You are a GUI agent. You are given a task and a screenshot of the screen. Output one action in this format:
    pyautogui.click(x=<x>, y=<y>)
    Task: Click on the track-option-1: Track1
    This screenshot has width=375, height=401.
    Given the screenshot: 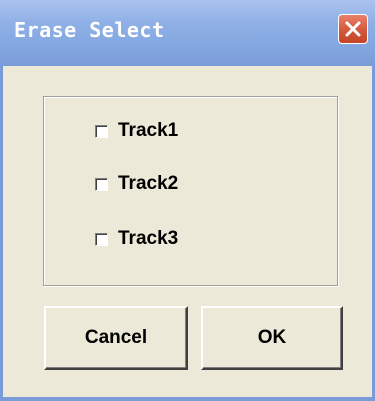 What is the action you would take?
    pyautogui.click(x=136, y=131)
    